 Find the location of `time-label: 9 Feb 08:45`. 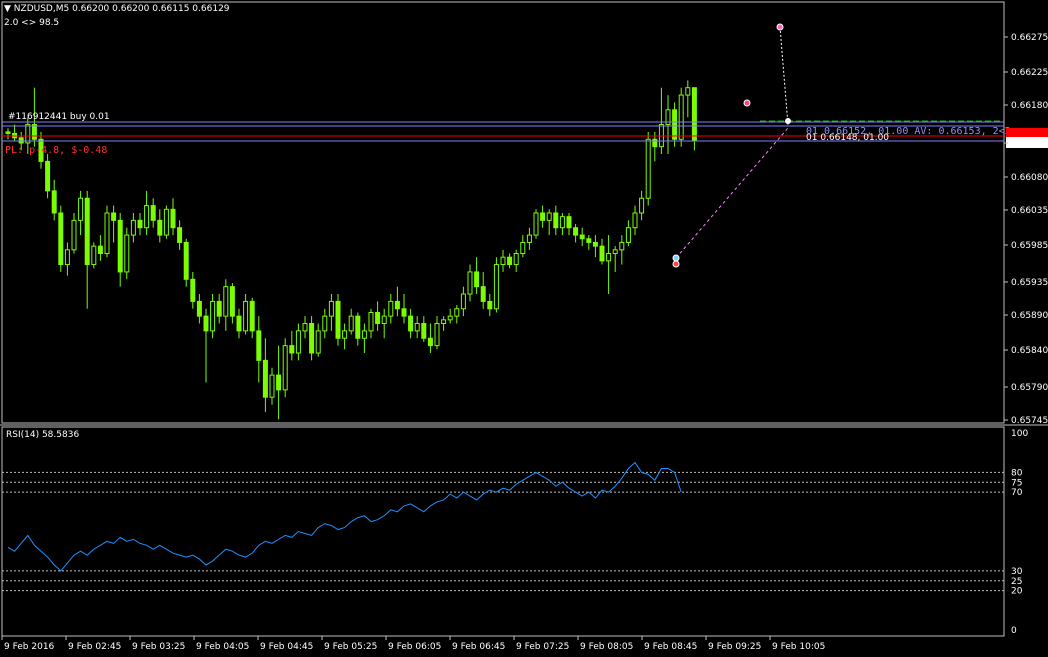

time-label: 9 Feb 08:45 is located at coordinates (670, 647).